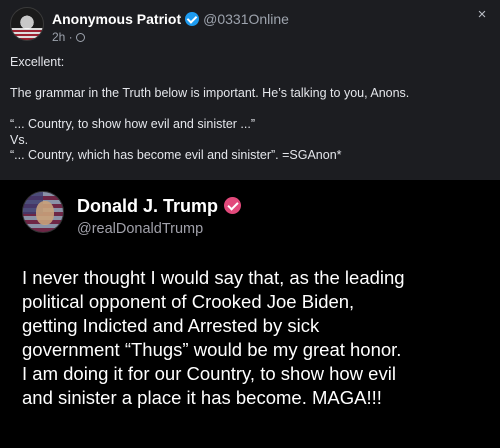 The width and height of the screenshot is (500, 448). Describe the element at coordinates (233, 205) in the screenshot. I see `verified-badge-icon` at that location.